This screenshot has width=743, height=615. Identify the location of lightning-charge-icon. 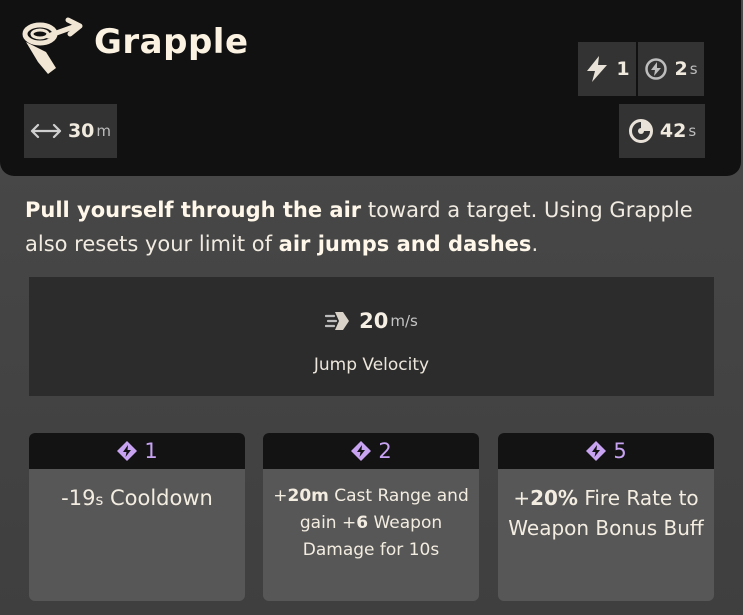
(597, 69).